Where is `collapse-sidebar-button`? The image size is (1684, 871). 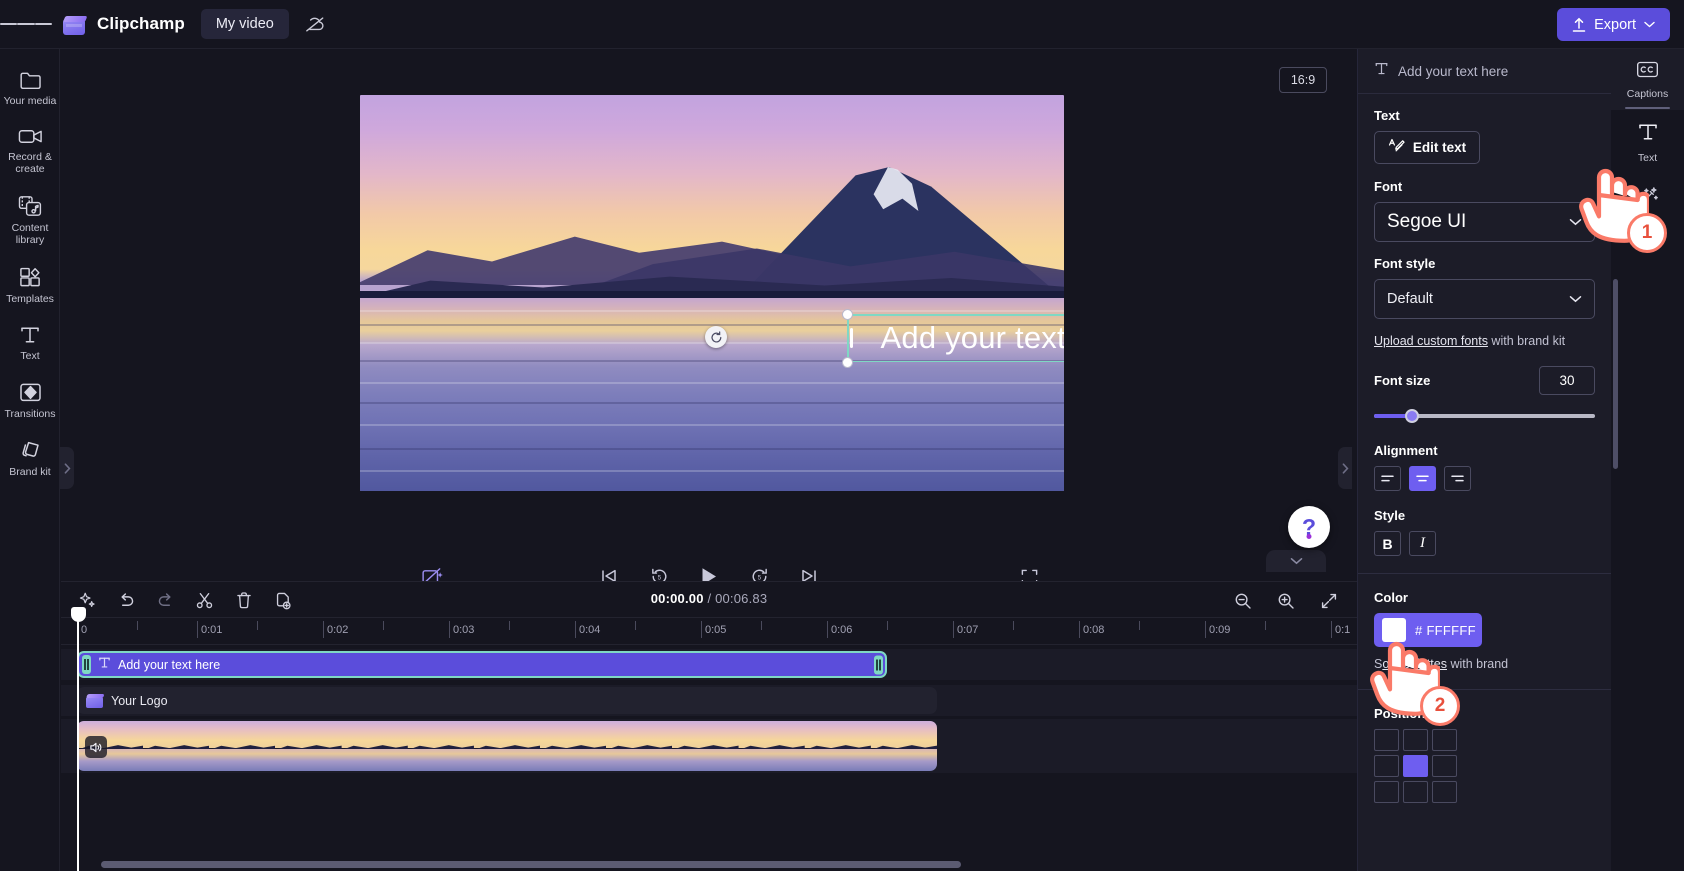
collapse-sidebar-button is located at coordinates (67, 468).